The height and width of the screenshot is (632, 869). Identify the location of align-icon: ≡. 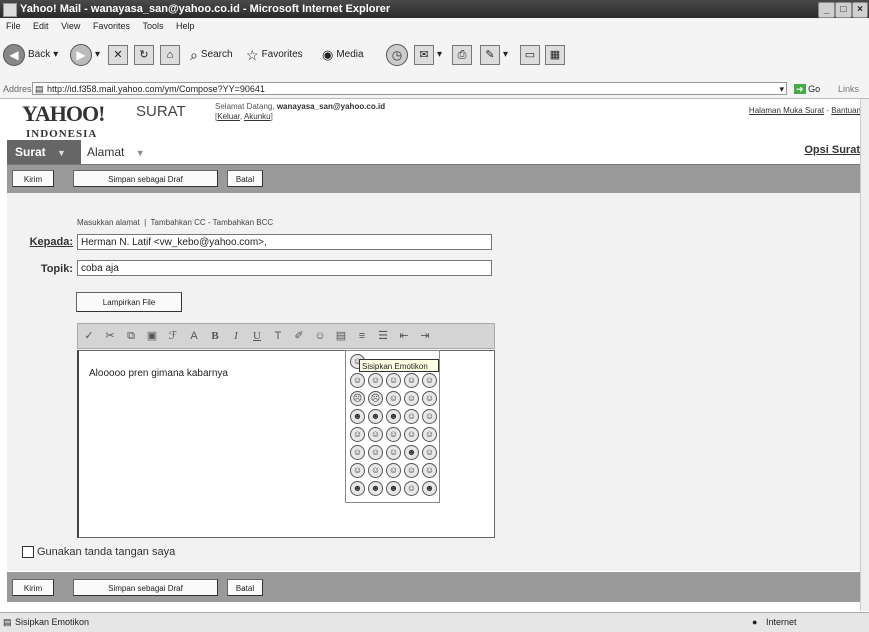
(362, 336).